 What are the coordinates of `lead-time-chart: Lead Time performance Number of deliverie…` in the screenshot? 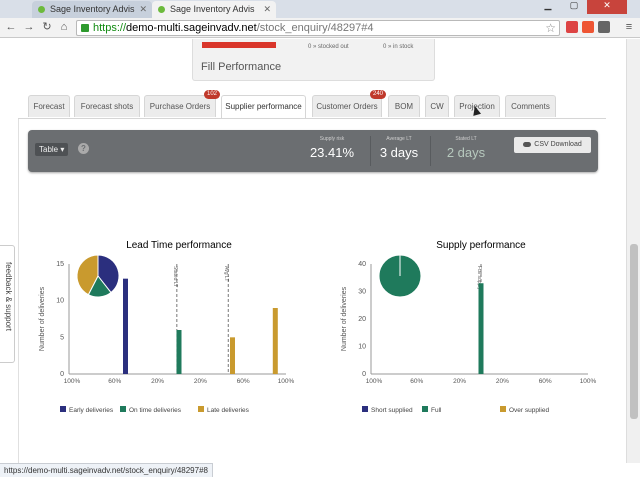 It's located at (167, 327).